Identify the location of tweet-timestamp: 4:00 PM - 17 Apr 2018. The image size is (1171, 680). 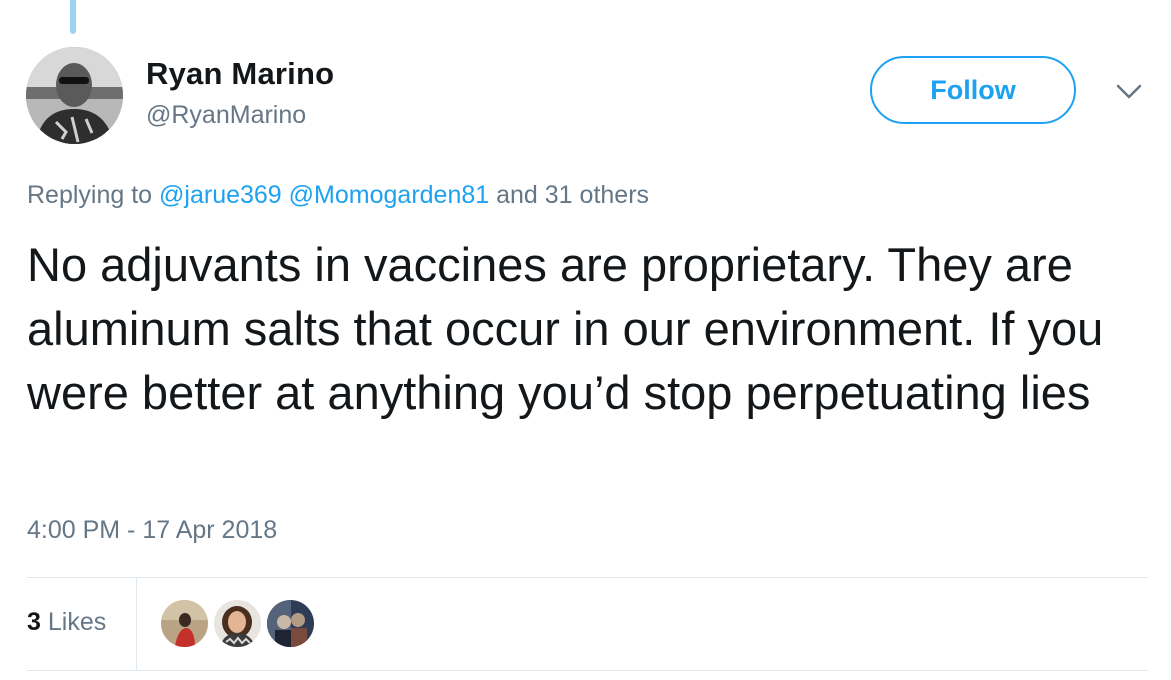
(152, 530).